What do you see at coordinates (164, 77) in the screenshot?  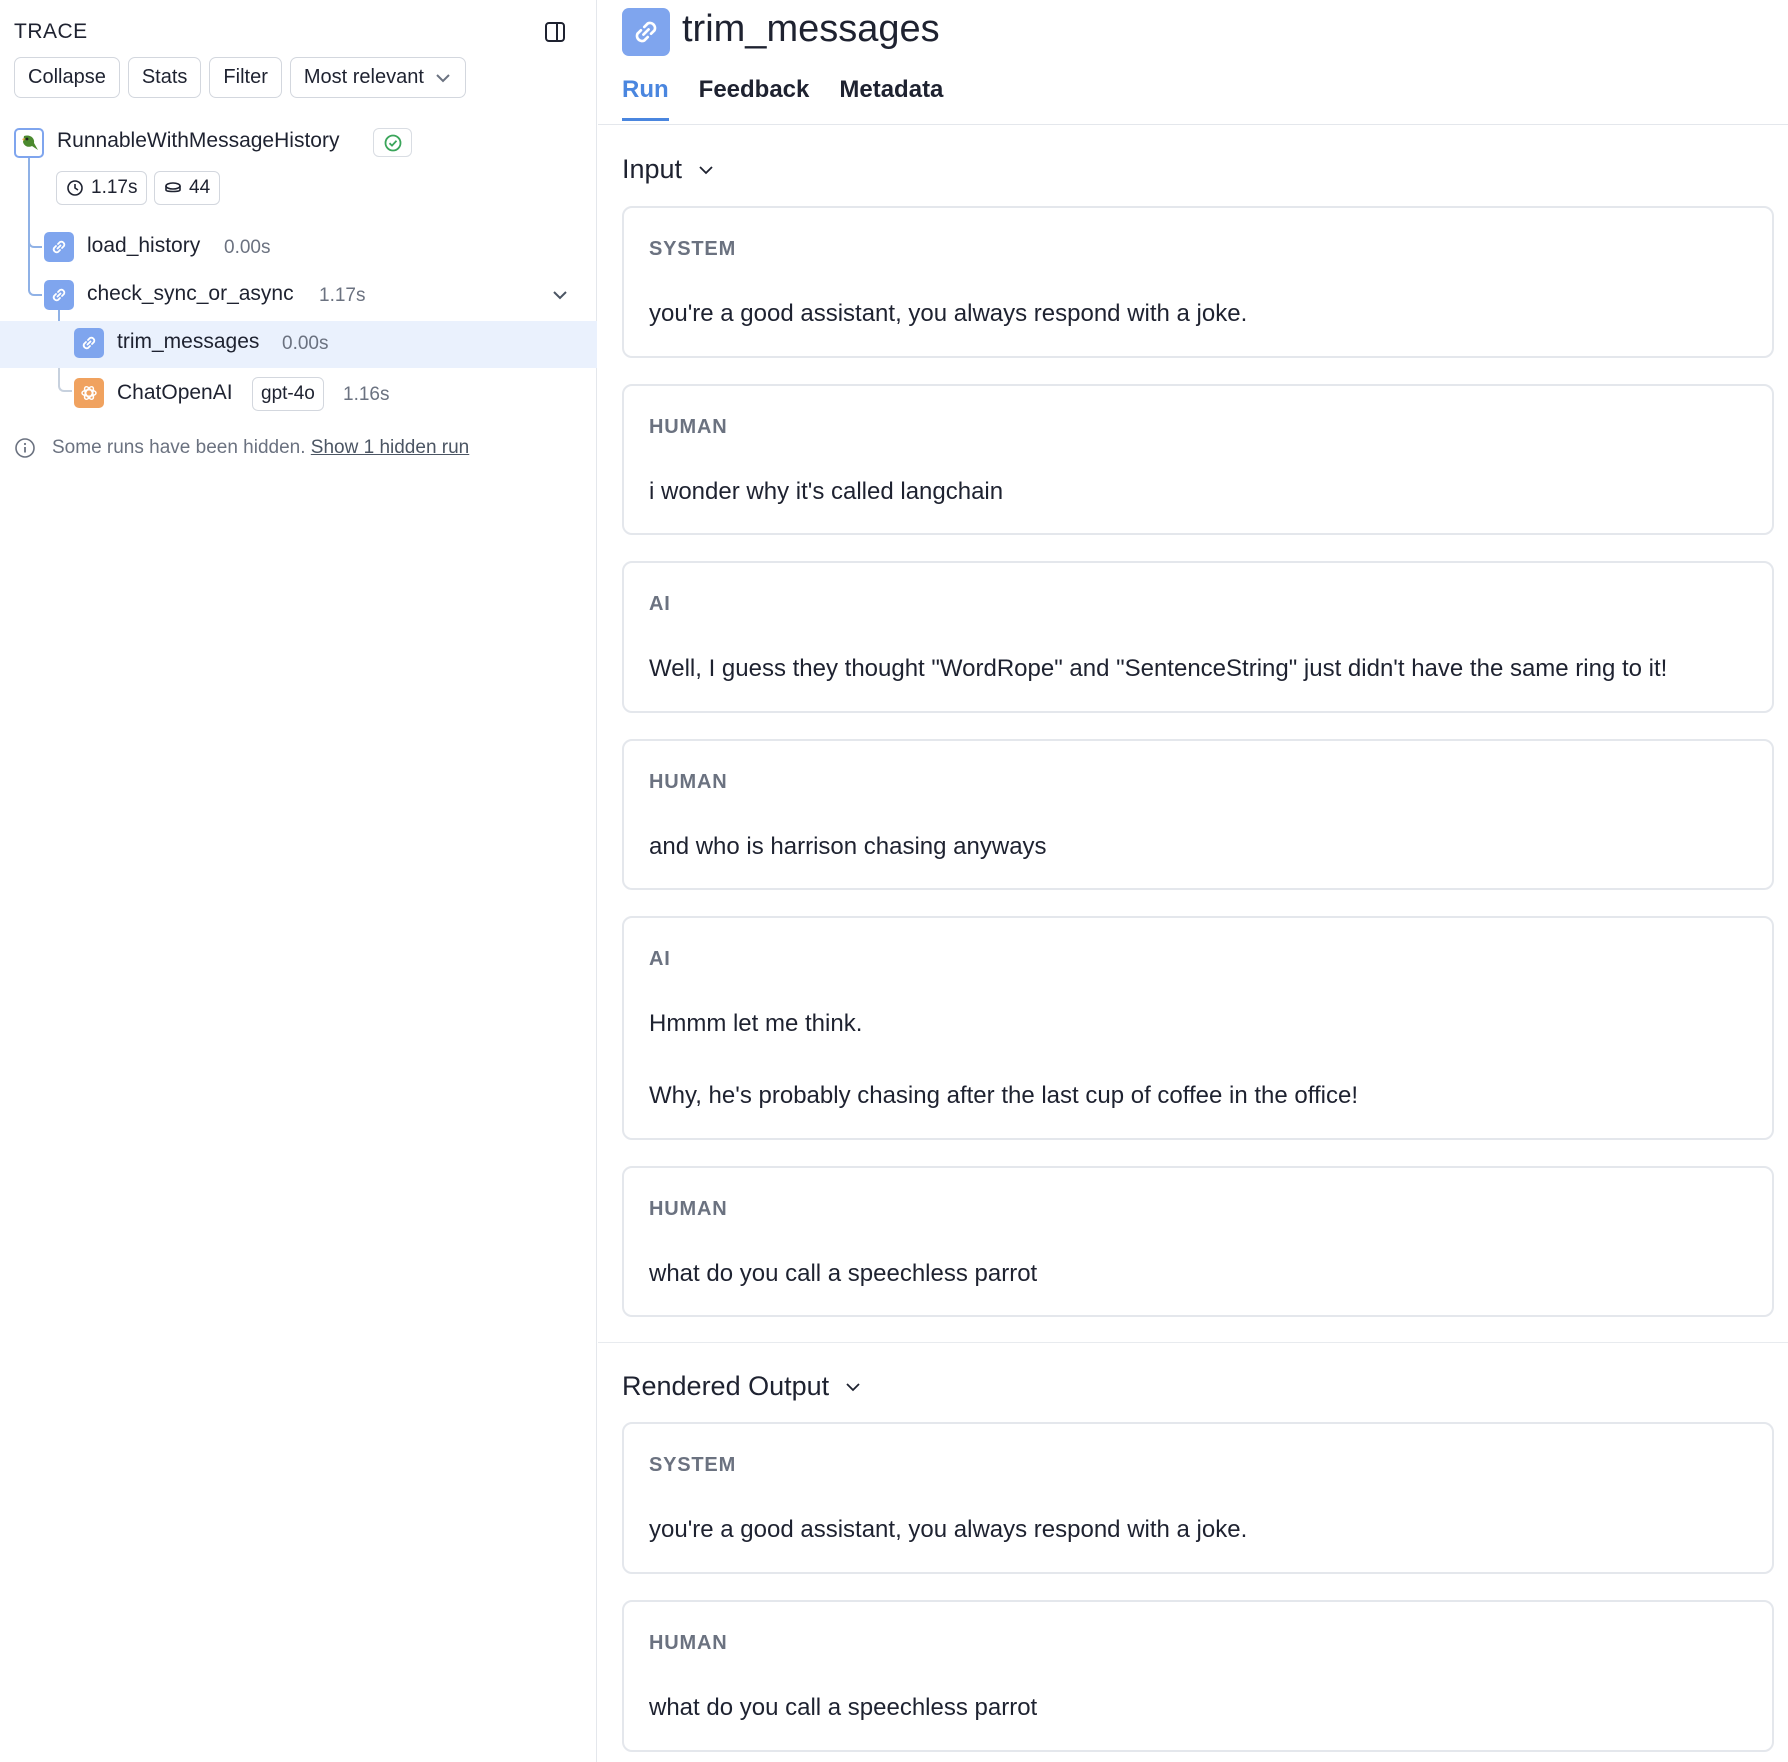 I see `stats-button: Stats` at bounding box center [164, 77].